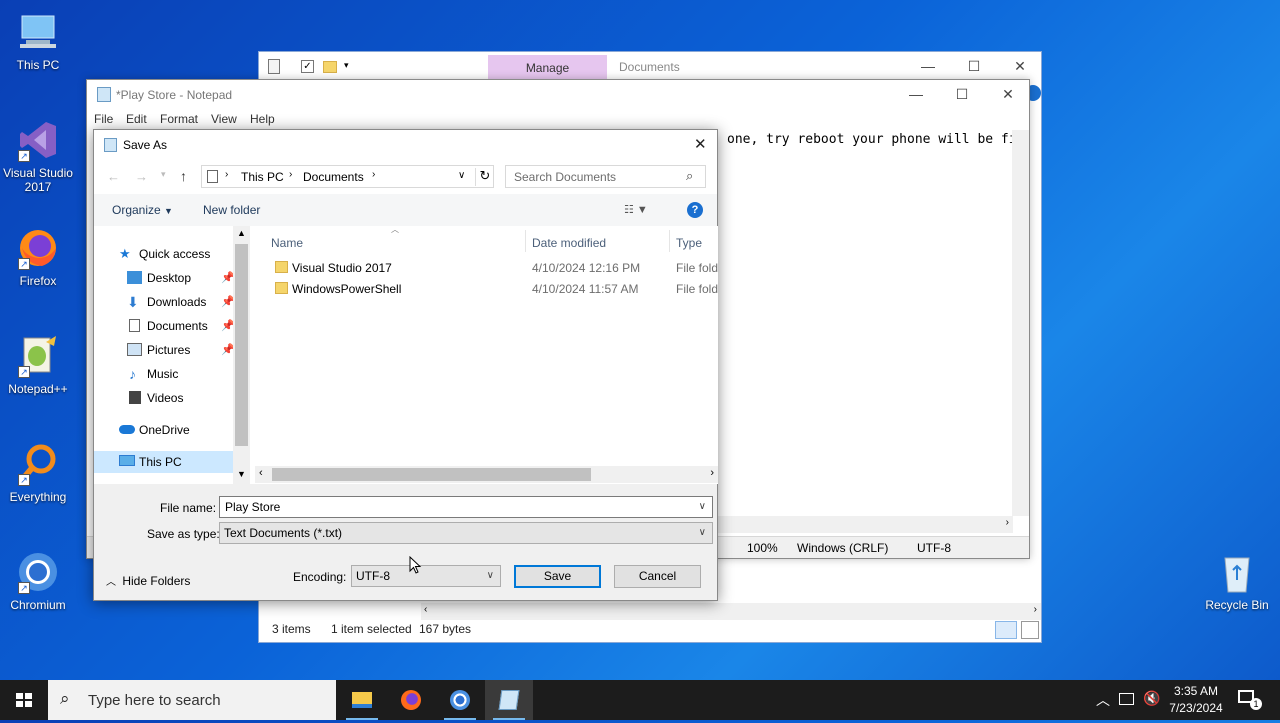 The height and width of the screenshot is (723, 1280). Describe the element at coordinates (274, 66) in the screenshot. I see `properties-icon` at that location.